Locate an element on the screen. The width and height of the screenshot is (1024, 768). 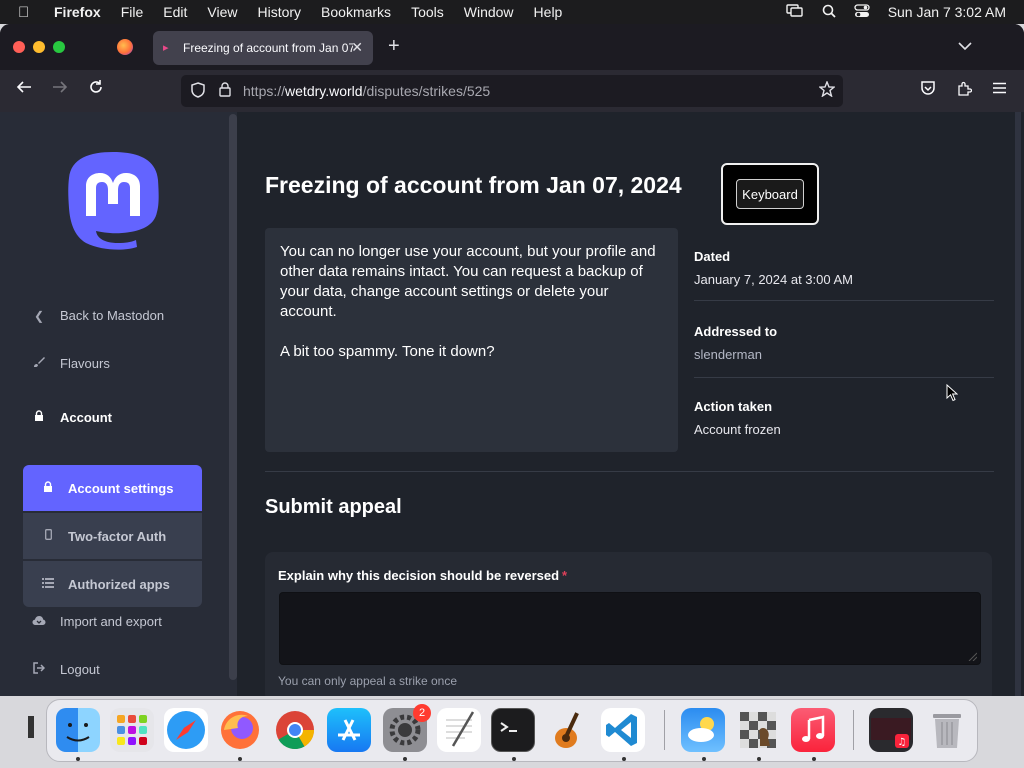
firefox-view-icon is located at coordinates (125, 47).